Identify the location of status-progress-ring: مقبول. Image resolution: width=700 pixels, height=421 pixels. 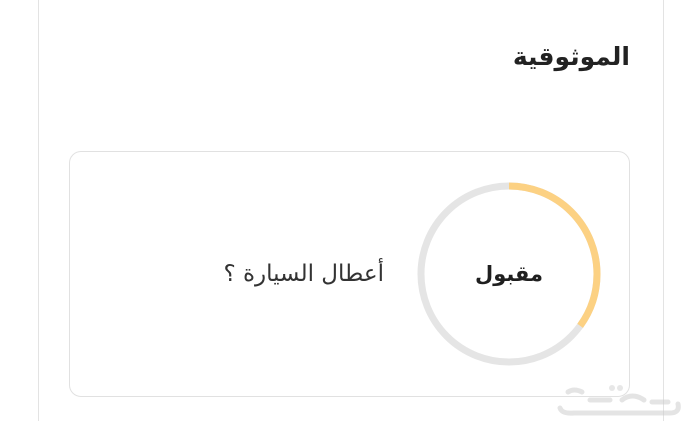
(509, 274).